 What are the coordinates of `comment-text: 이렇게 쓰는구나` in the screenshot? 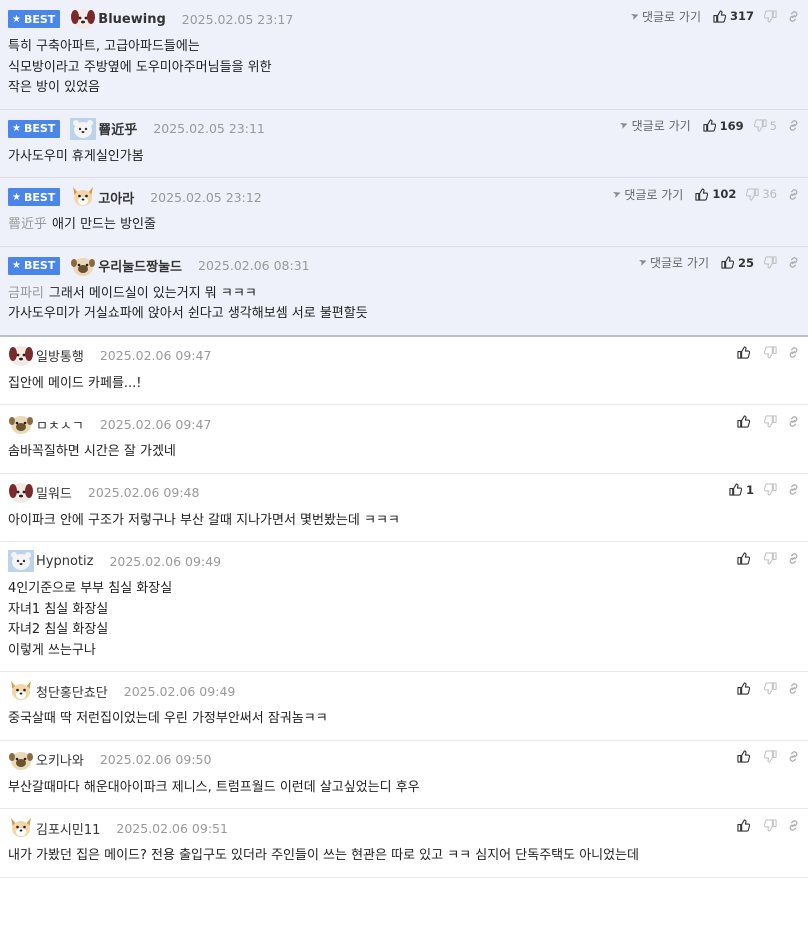 It's located at (52, 650).